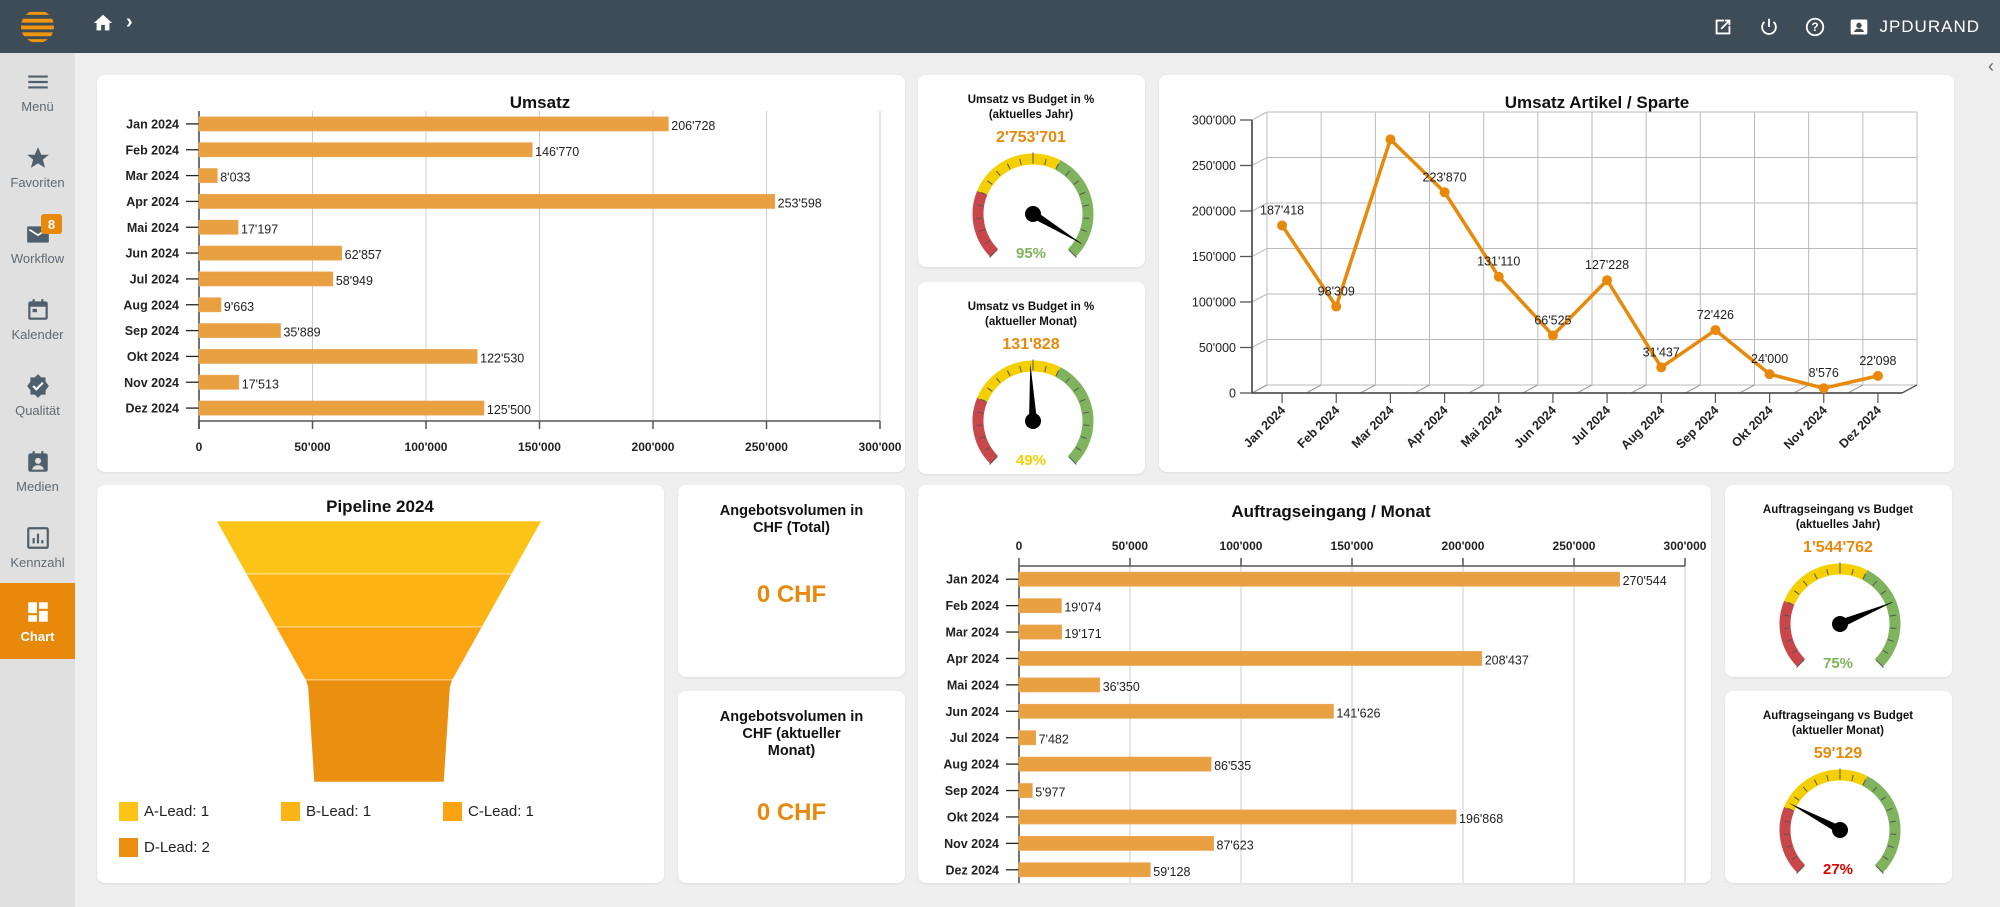 The image size is (2000, 907). I want to click on help-icon: ?, so click(1815, 27).